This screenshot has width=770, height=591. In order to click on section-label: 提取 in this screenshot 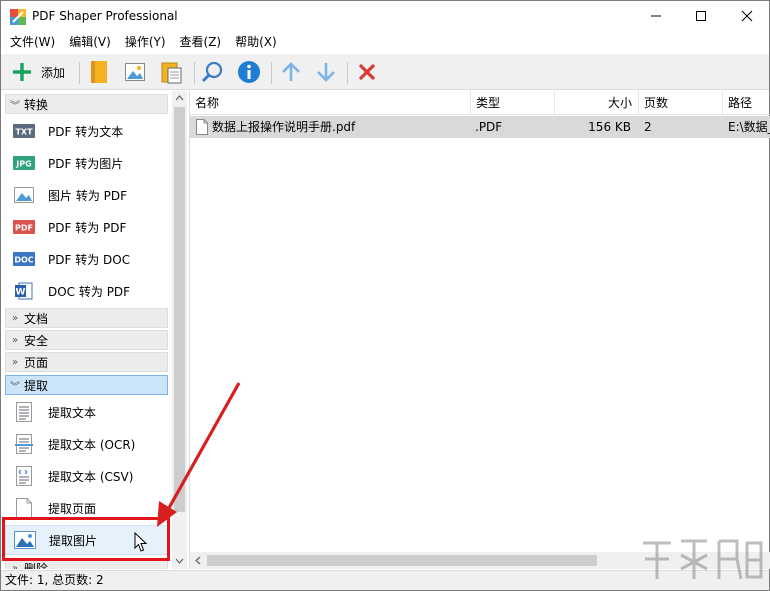, I will do `click(36, 385)`.